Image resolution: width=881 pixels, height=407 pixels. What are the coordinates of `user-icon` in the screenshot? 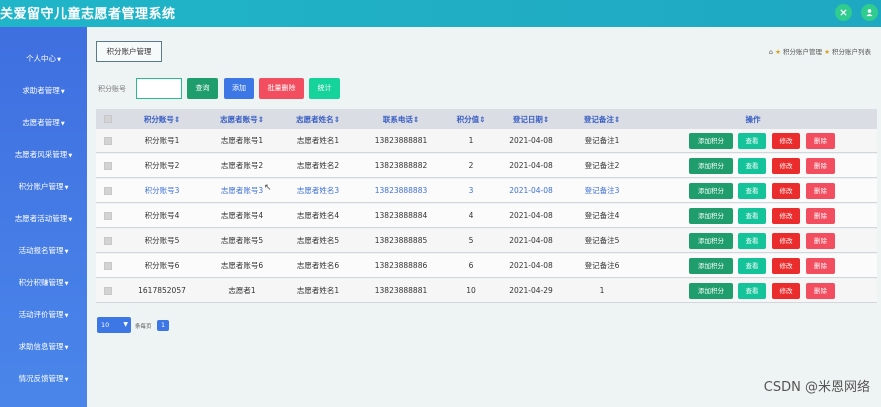 It's located at (869, 12).